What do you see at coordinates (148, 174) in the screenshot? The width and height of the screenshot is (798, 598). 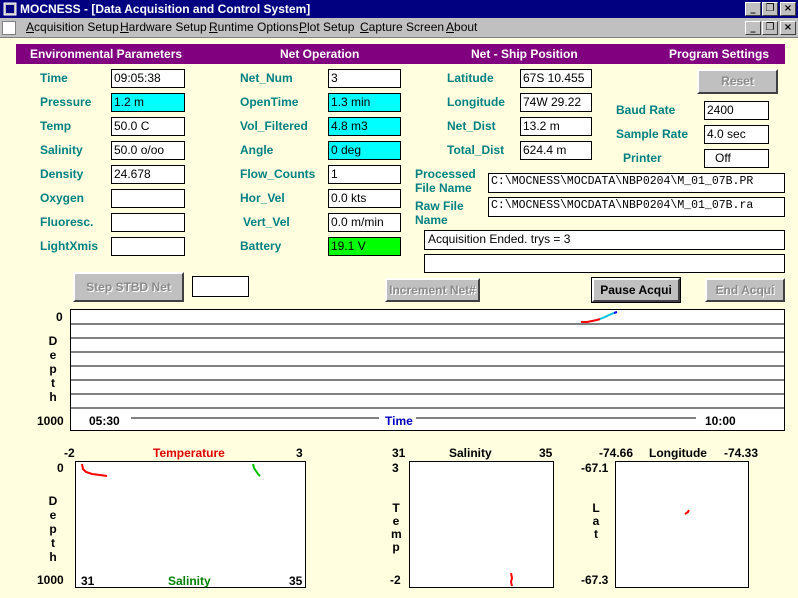 I see `density-field: 24.678` at bounding box center [148, 174].